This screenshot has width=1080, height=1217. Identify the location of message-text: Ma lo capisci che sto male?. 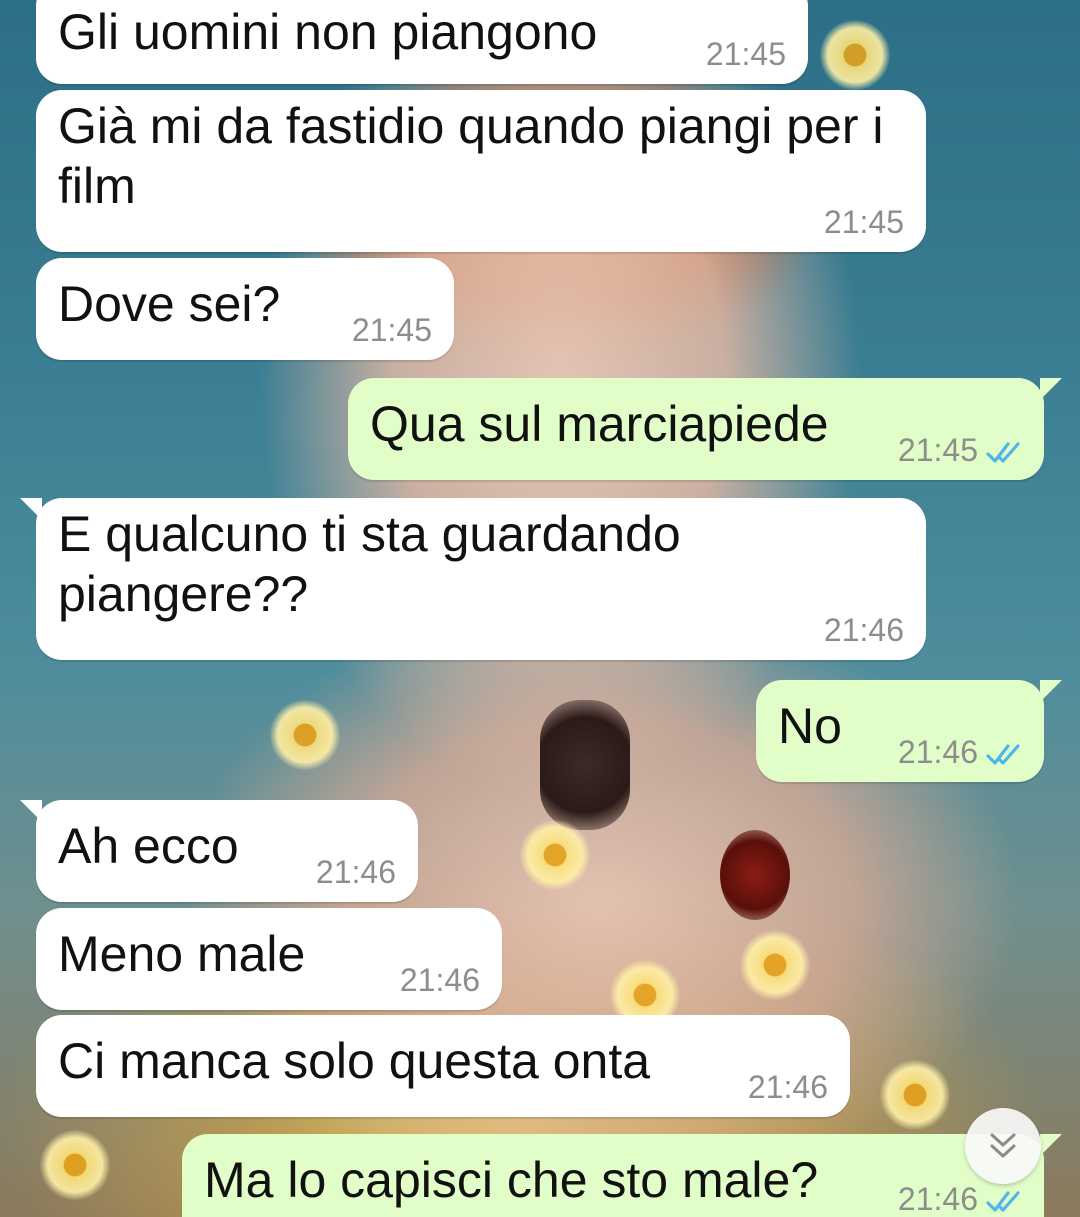
(511, 1180).